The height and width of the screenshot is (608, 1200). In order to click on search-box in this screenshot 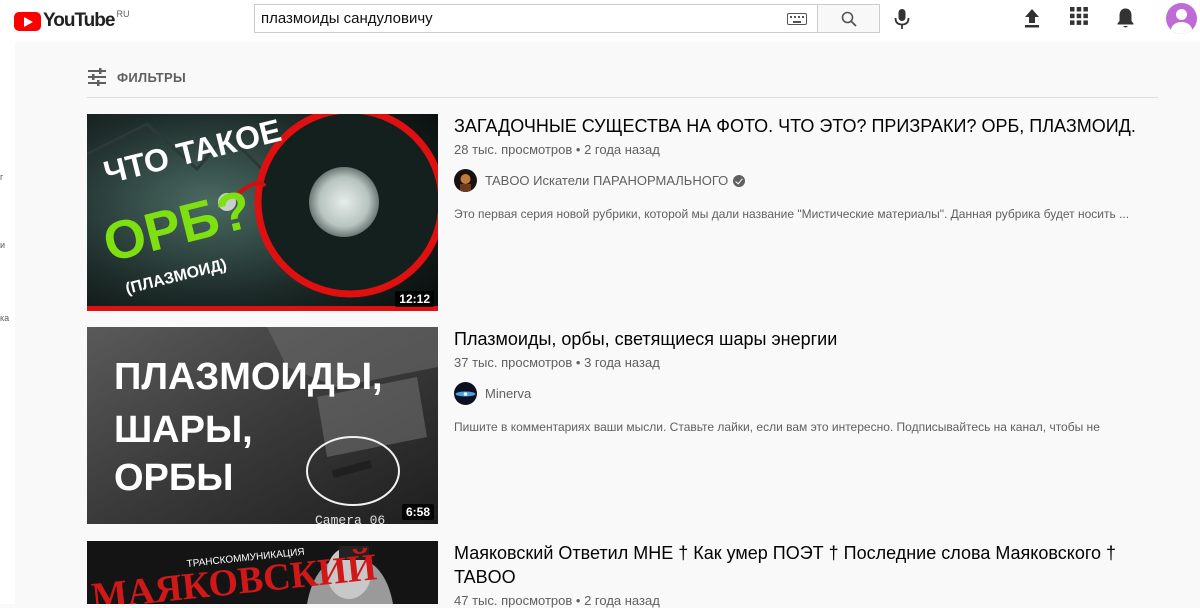, I will do `click(535, 18)`.